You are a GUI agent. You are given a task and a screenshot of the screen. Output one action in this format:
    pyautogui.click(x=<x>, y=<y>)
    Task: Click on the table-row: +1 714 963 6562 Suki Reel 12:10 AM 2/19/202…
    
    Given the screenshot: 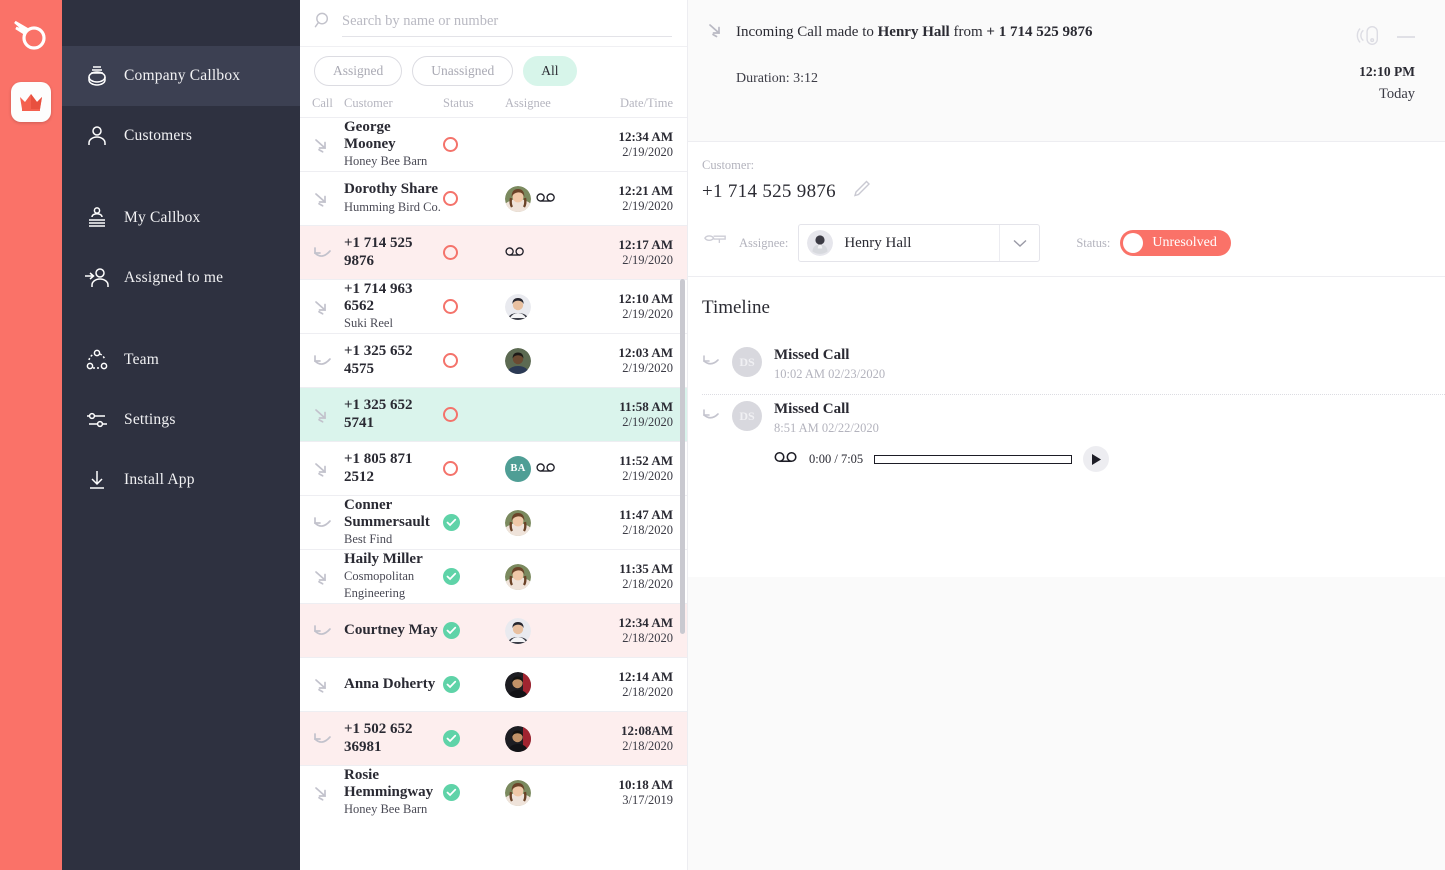 What is the action you would take?
    pyautogui.click(x=493, y=306)
    